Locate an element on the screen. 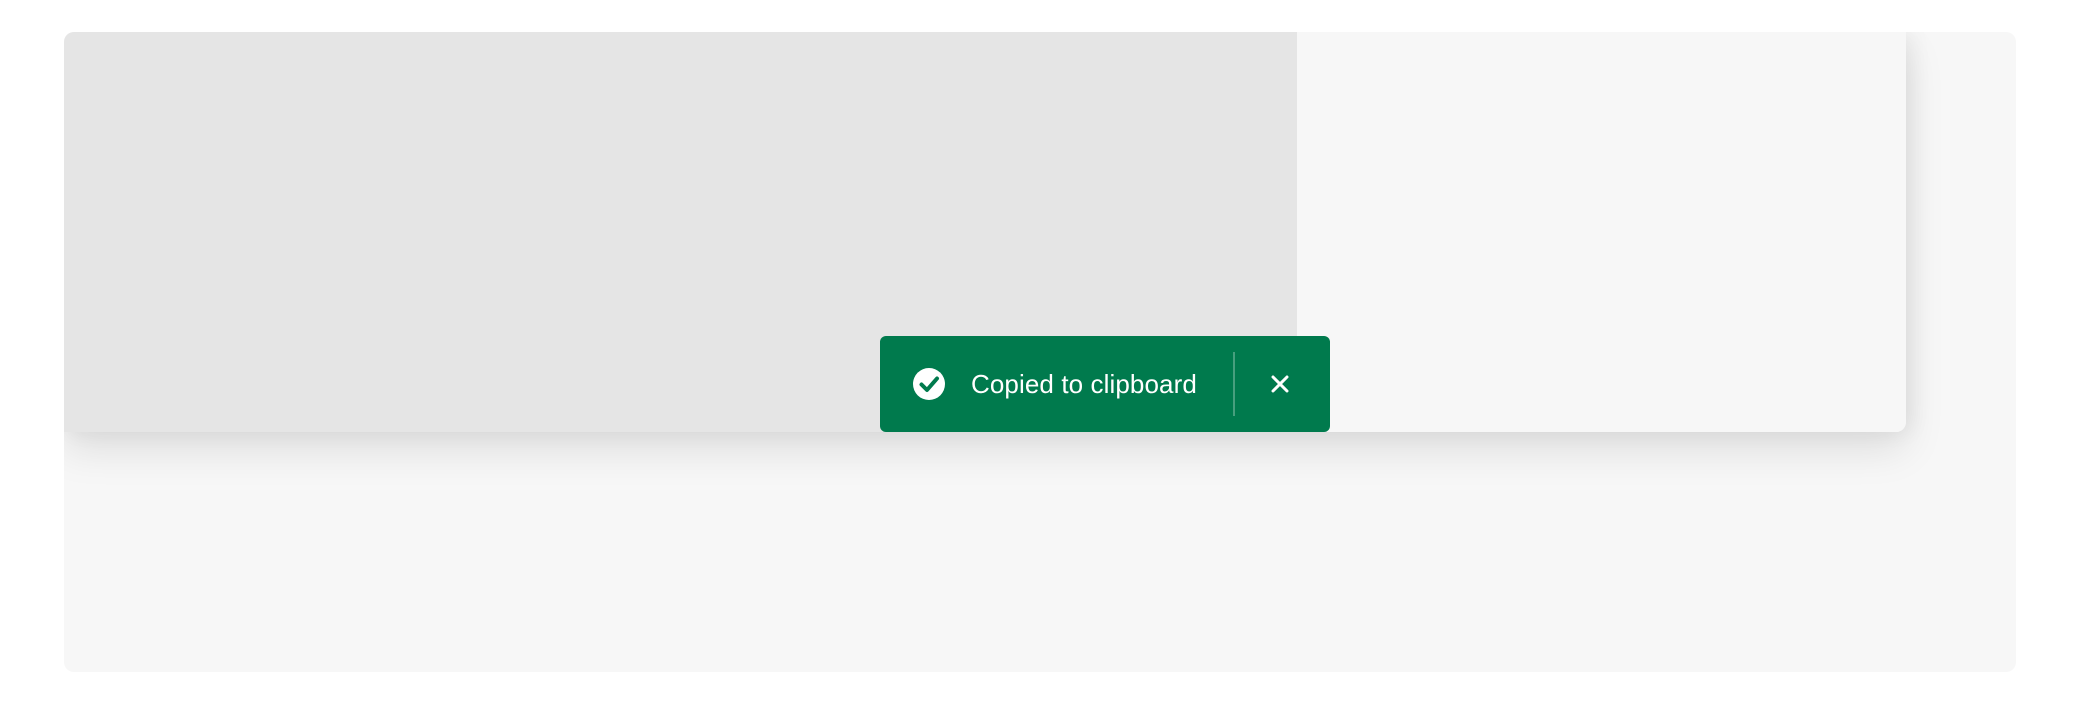 The height and width of the screenshot is (704, 2080). toast-divider is located at coordinates (1234, 384).